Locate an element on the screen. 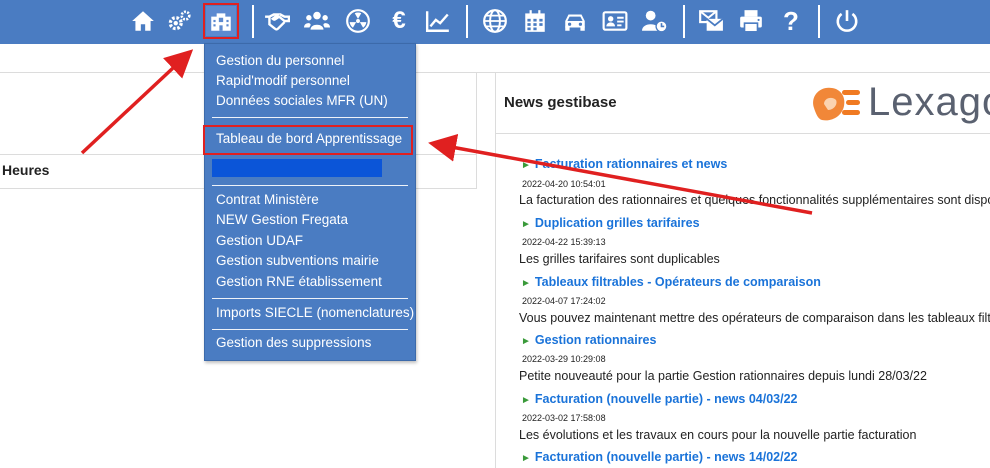  menu-item-imports-siecle: Imports SIECLE (nomenclatures) is located at coordinates (315, 312).